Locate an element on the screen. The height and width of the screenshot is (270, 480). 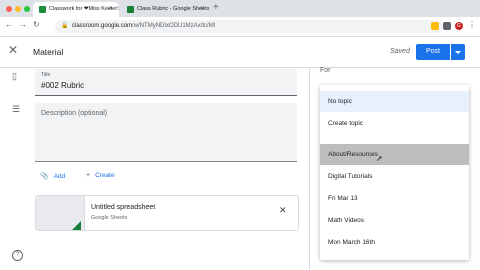
lock-icon: 🔒 is located at coordinates (65, 26).